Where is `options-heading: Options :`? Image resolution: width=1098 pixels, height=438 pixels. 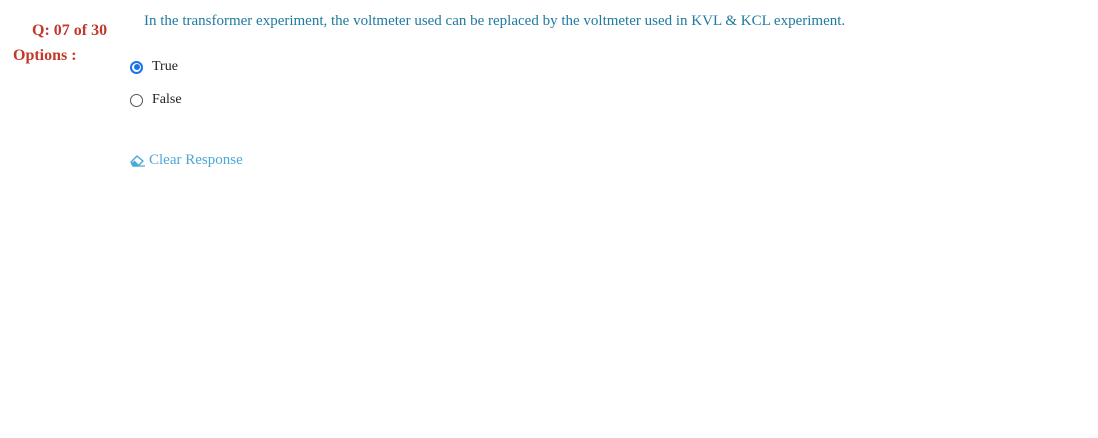 options-heading: Options : is located at coordinates (45, 55).